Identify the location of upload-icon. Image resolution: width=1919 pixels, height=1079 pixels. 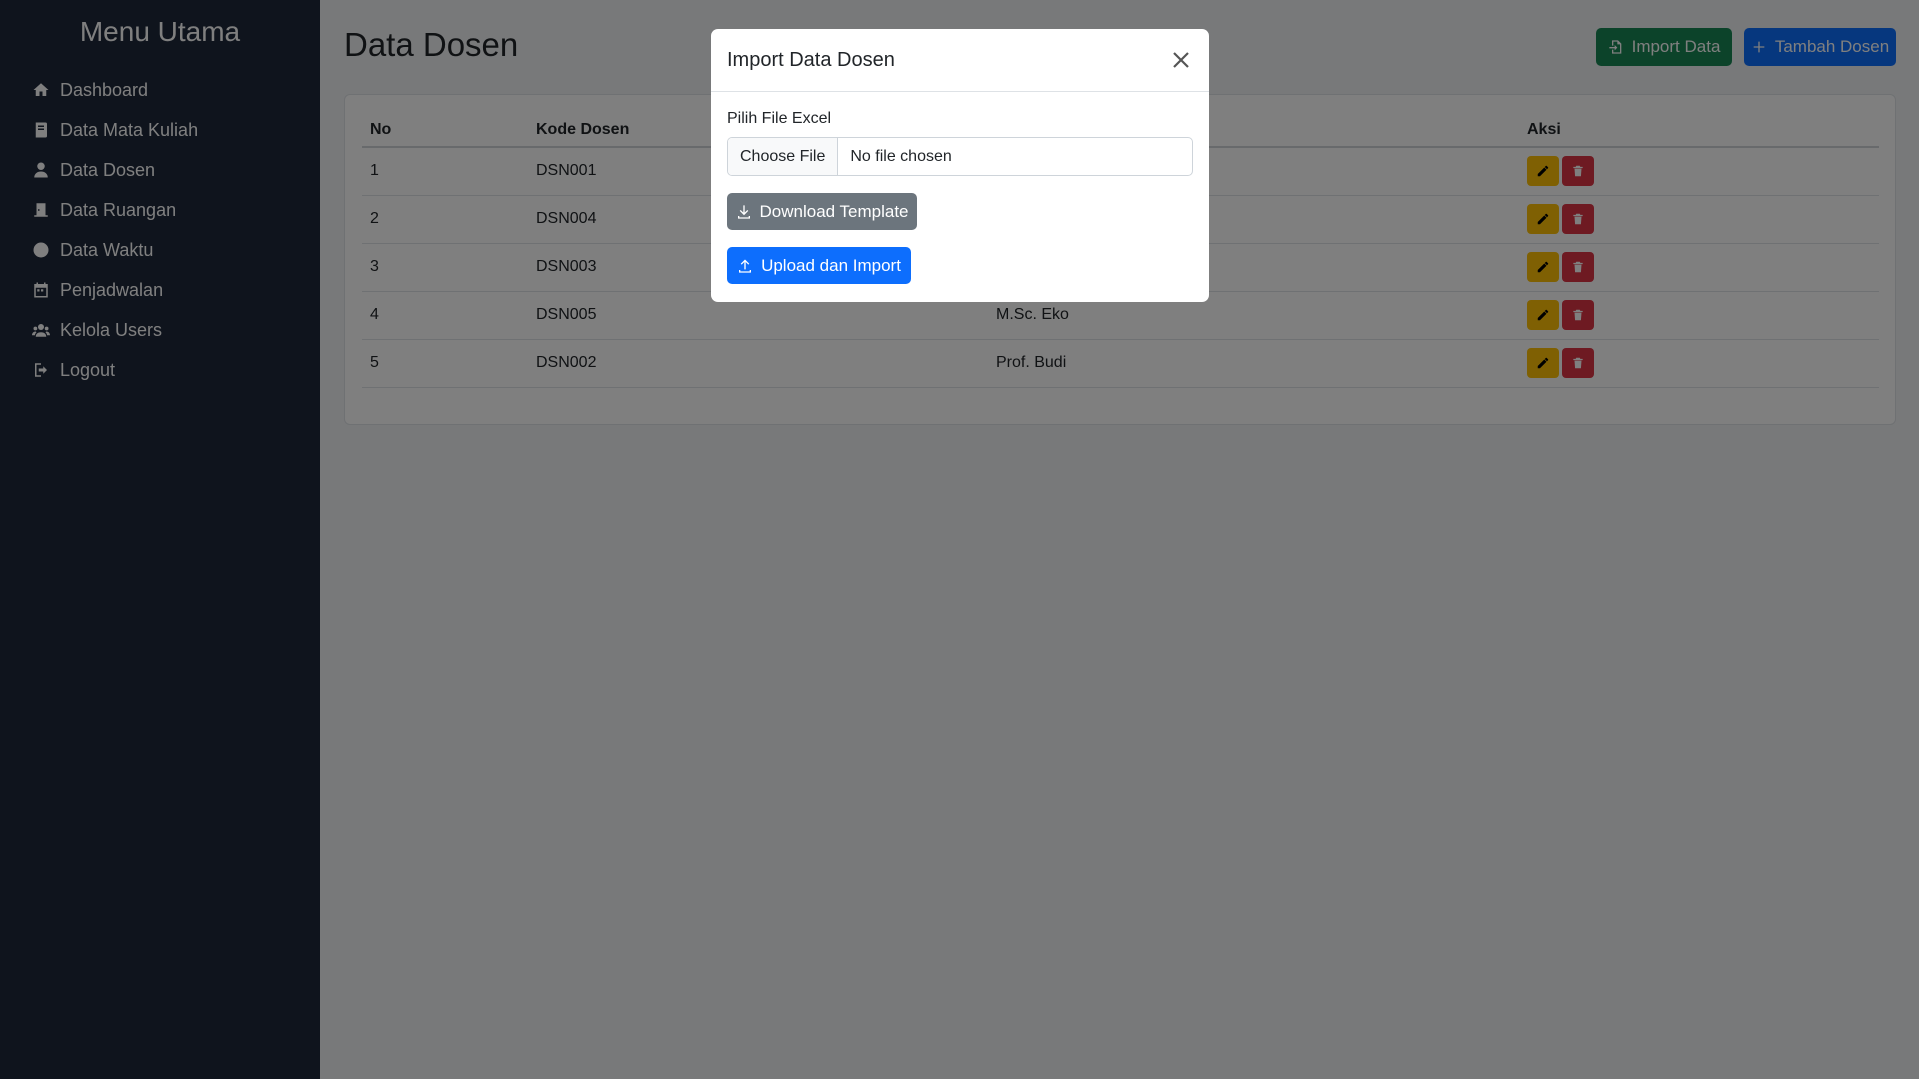
(745, 265).